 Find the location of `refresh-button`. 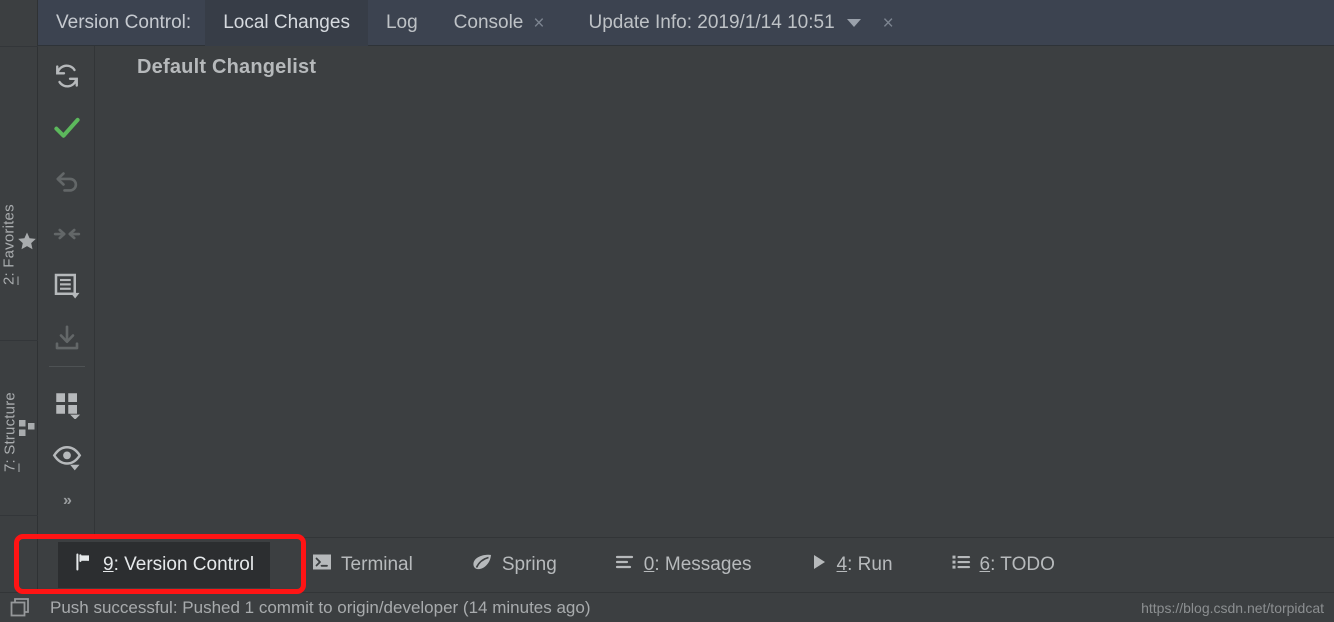

refresh-button is located at coordinates (67, 78).